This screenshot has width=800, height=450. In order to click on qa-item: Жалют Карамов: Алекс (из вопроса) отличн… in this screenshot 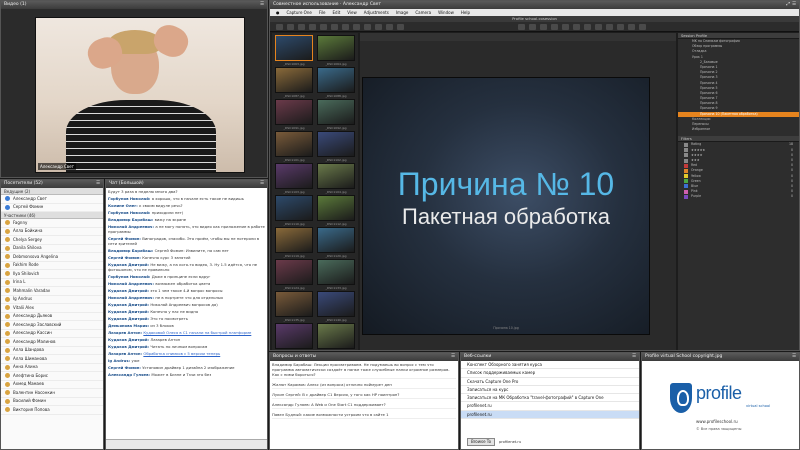, I will do `click(364, 385)`.